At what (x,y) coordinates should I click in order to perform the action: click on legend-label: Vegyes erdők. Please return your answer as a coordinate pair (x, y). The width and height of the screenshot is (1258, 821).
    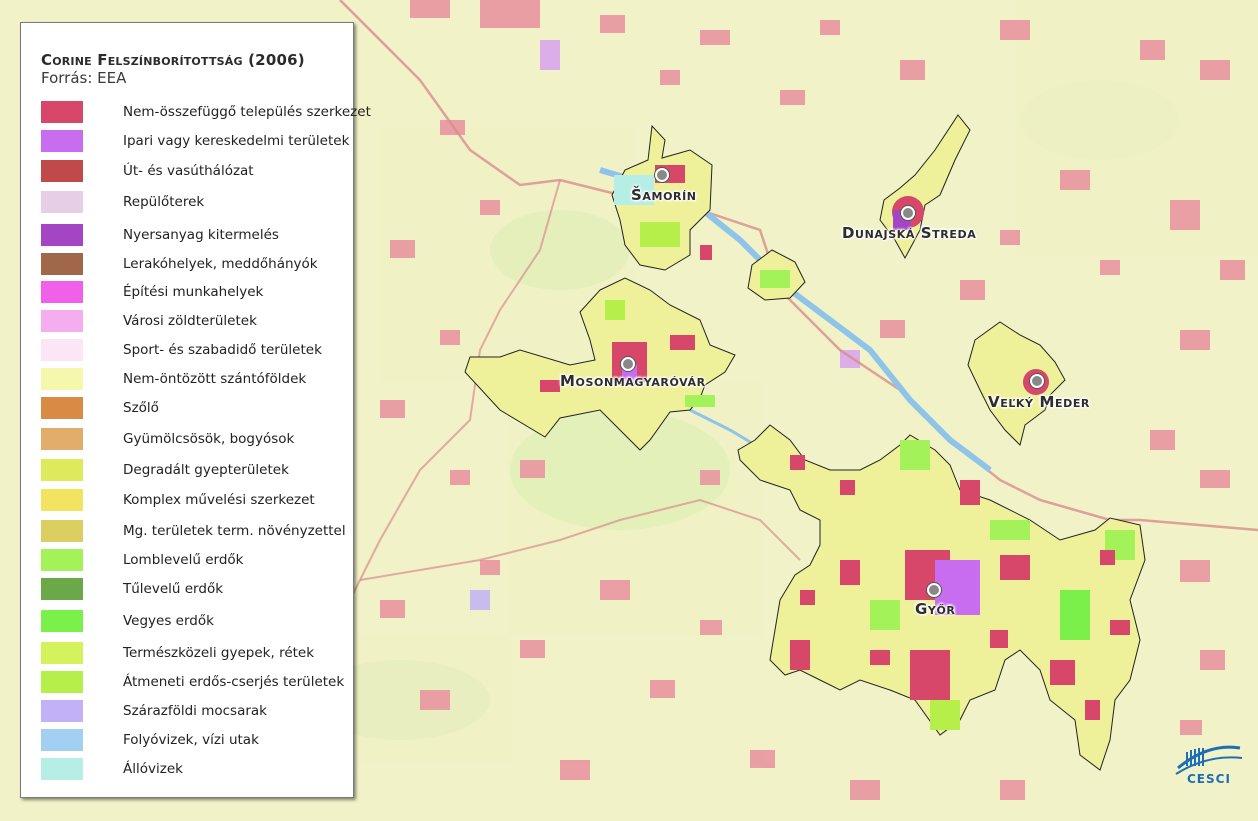
    Looking at the image, I should click on (168, 621).